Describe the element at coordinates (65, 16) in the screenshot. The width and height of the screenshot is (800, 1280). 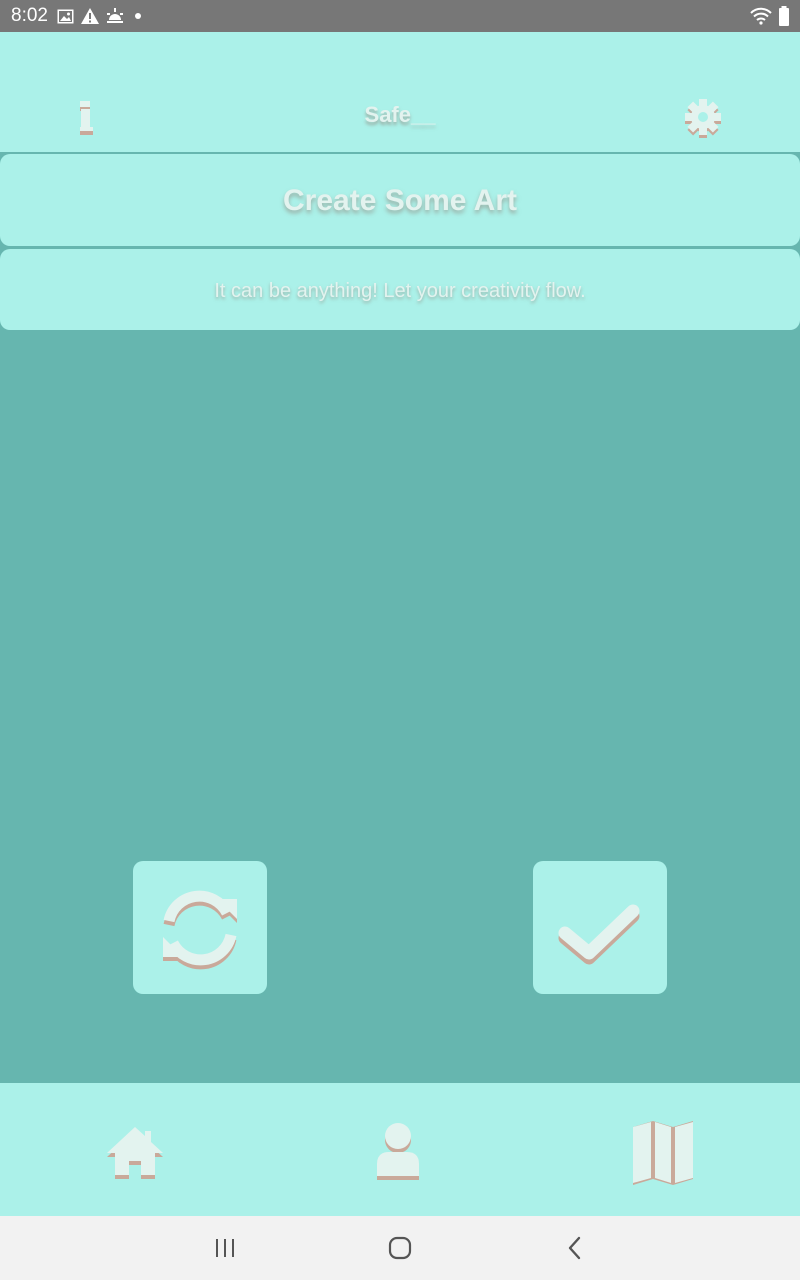
I see `image-icon` at that location.